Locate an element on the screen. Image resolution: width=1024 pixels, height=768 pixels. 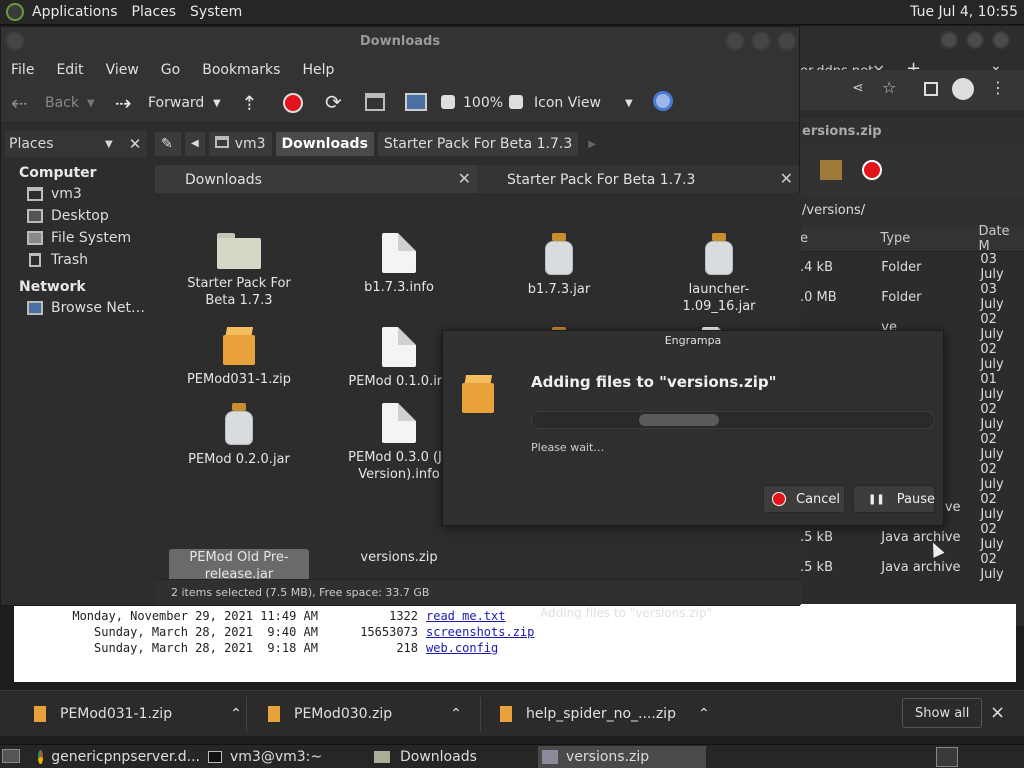
cancel-button: Cancel is located at coordinates (804, 499).